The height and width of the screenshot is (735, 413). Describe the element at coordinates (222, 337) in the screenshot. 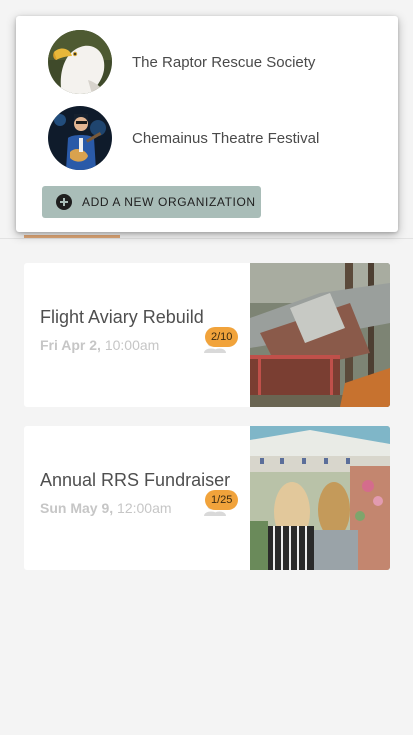

I see `volunteer-count-badge: 2/10` at that location.